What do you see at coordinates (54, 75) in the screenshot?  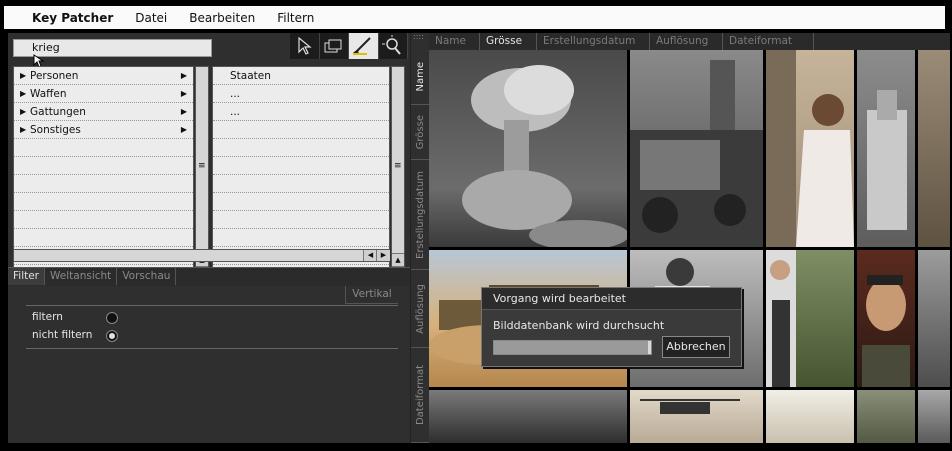 I see `category-label: Personen` at bounding box center [54, 75].